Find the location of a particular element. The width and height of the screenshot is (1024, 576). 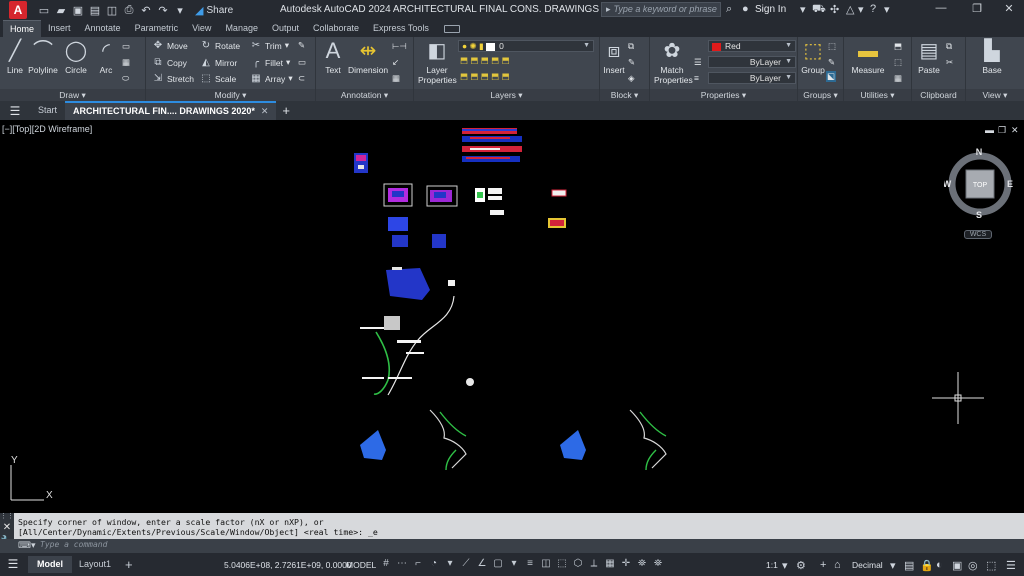

compass-east: E is located at coordinates (1010, 184).